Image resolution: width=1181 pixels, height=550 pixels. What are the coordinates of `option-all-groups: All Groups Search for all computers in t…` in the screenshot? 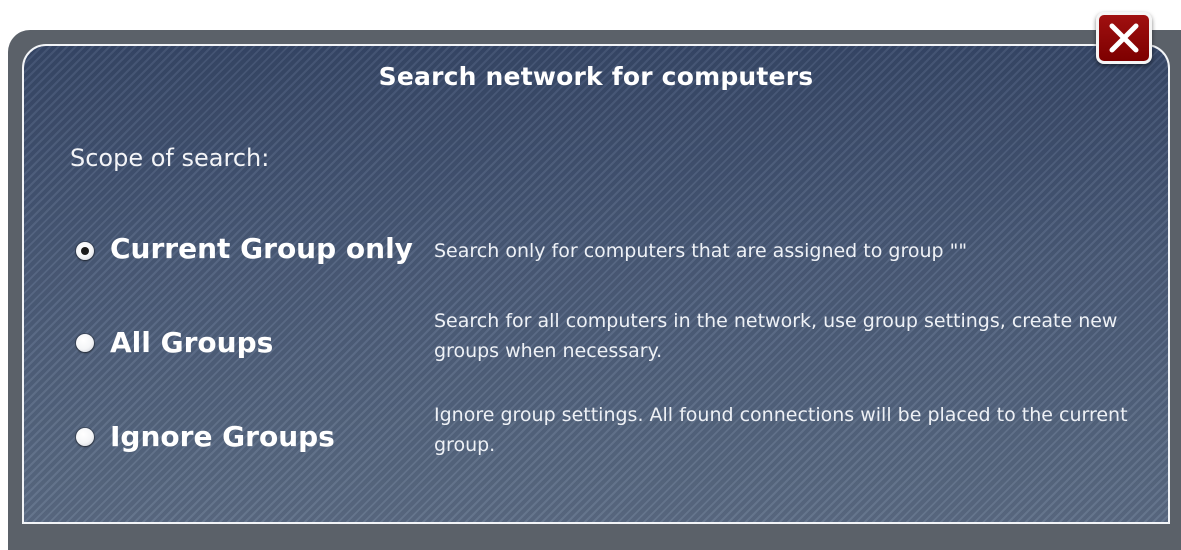 It's located at (621, 346).